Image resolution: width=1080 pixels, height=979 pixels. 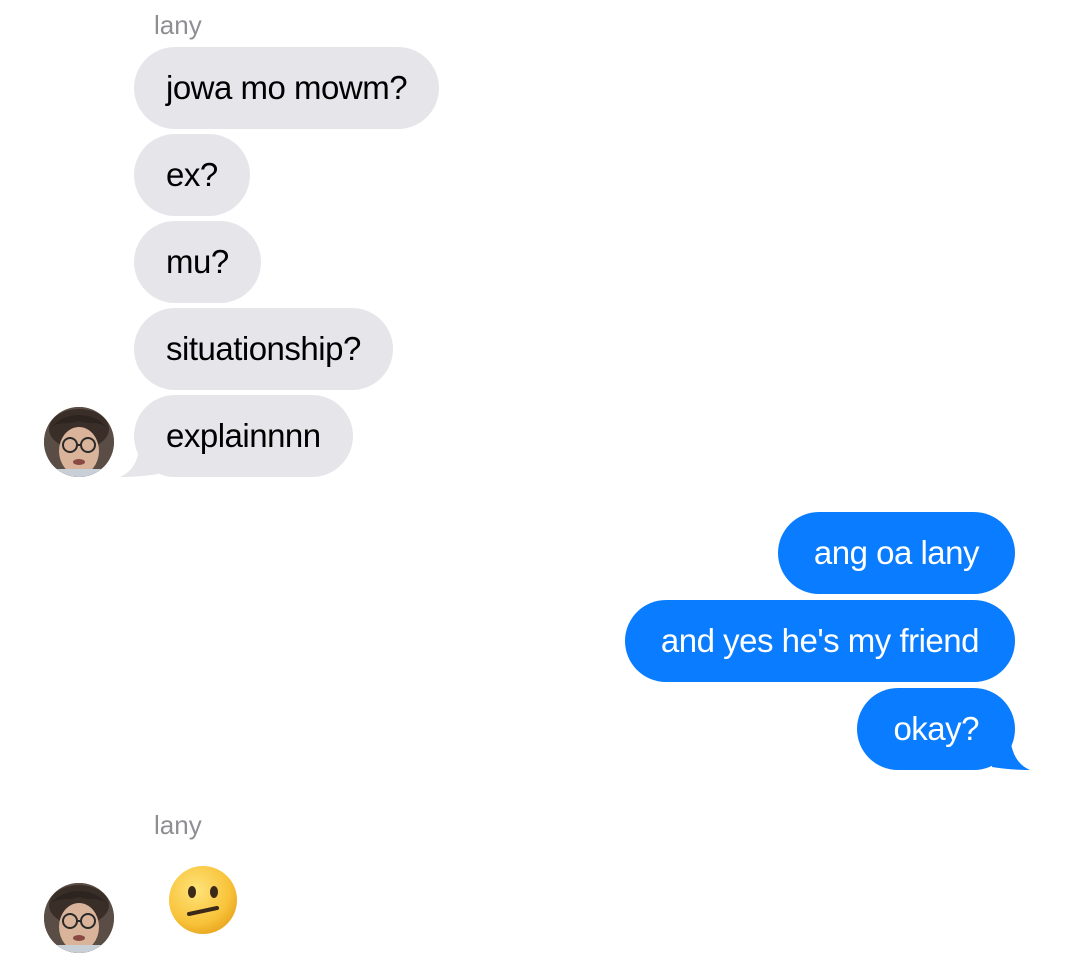 I want to click on incoming-message: mu?, so click(x=197, y=262).